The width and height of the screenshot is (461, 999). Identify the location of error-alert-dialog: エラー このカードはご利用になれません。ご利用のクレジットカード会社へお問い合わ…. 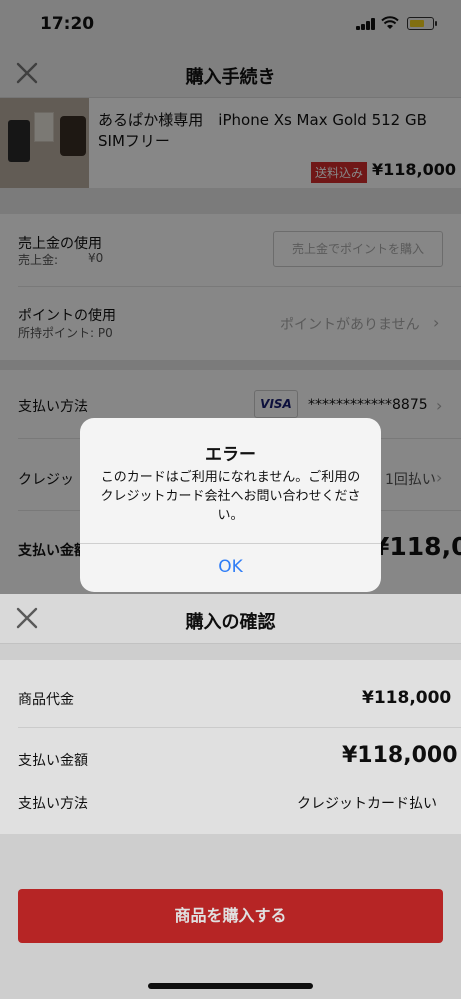
(230, 505).